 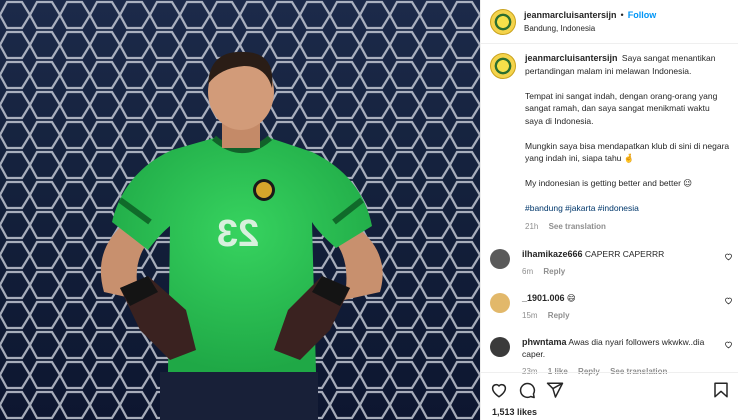 What do you see at coordinates (555, 390) in the screenshot?
I see `share-icon` at bounding box center [555, 390].